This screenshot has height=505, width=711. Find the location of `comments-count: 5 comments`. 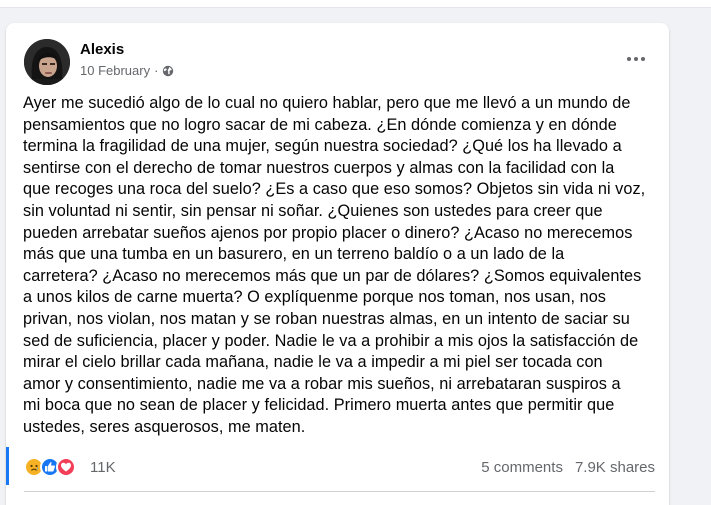

comments-count: 5 comments is located at coordinates (522, 467).